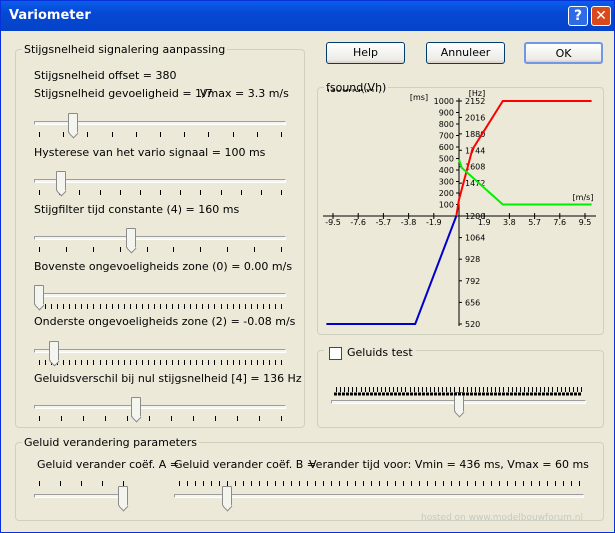  Describe the element at coordinates (160, 242) in the screenshot. I see `filter-slider` at that location.